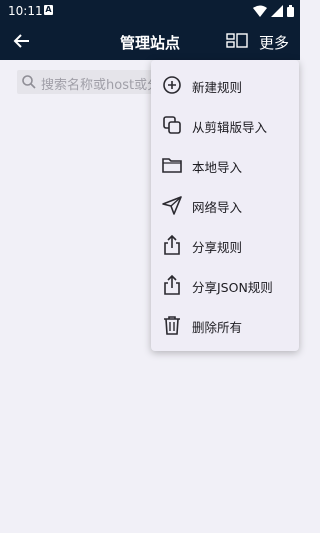 The image size is (320, 533). I want to click on battery-icon, so click(290, 11).